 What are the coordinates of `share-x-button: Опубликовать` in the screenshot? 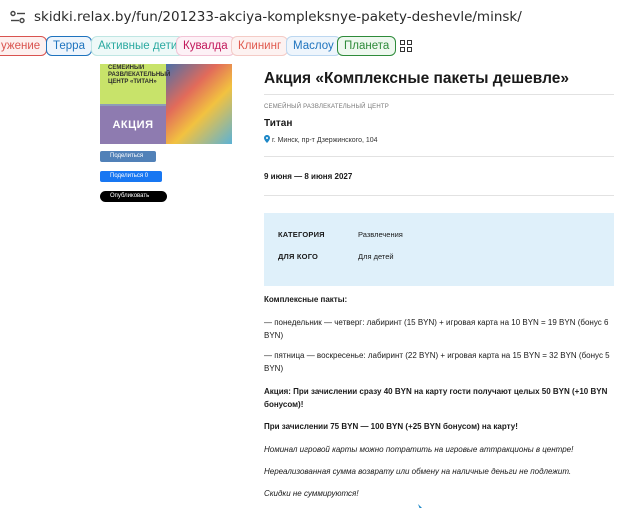 It's located at (133, 196).